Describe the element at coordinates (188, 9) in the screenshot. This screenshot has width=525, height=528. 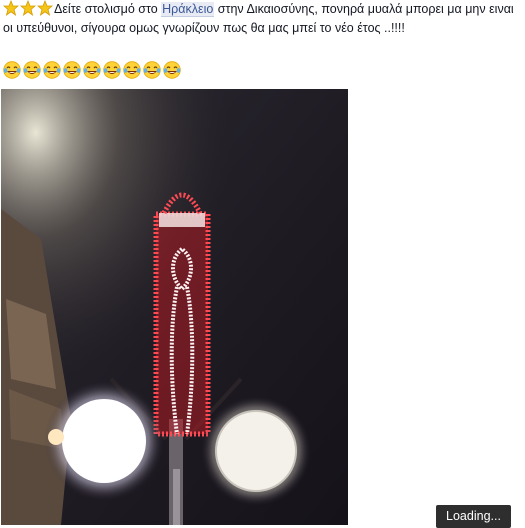
I see `location-mention-link: Ηράκλειο` at that location.